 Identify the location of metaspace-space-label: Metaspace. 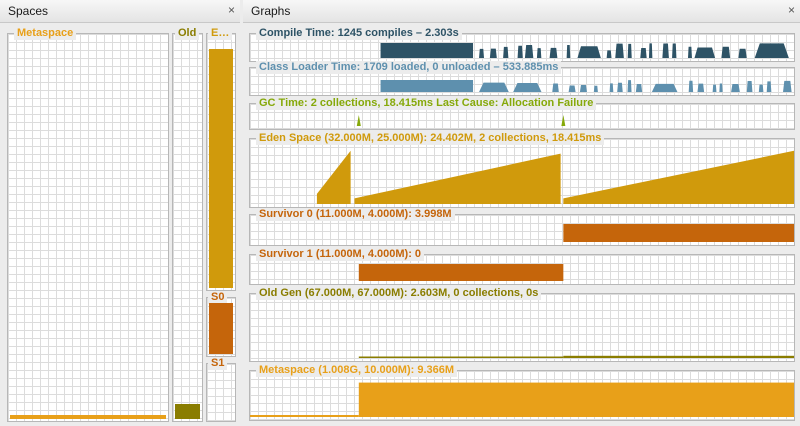
(45, 33).